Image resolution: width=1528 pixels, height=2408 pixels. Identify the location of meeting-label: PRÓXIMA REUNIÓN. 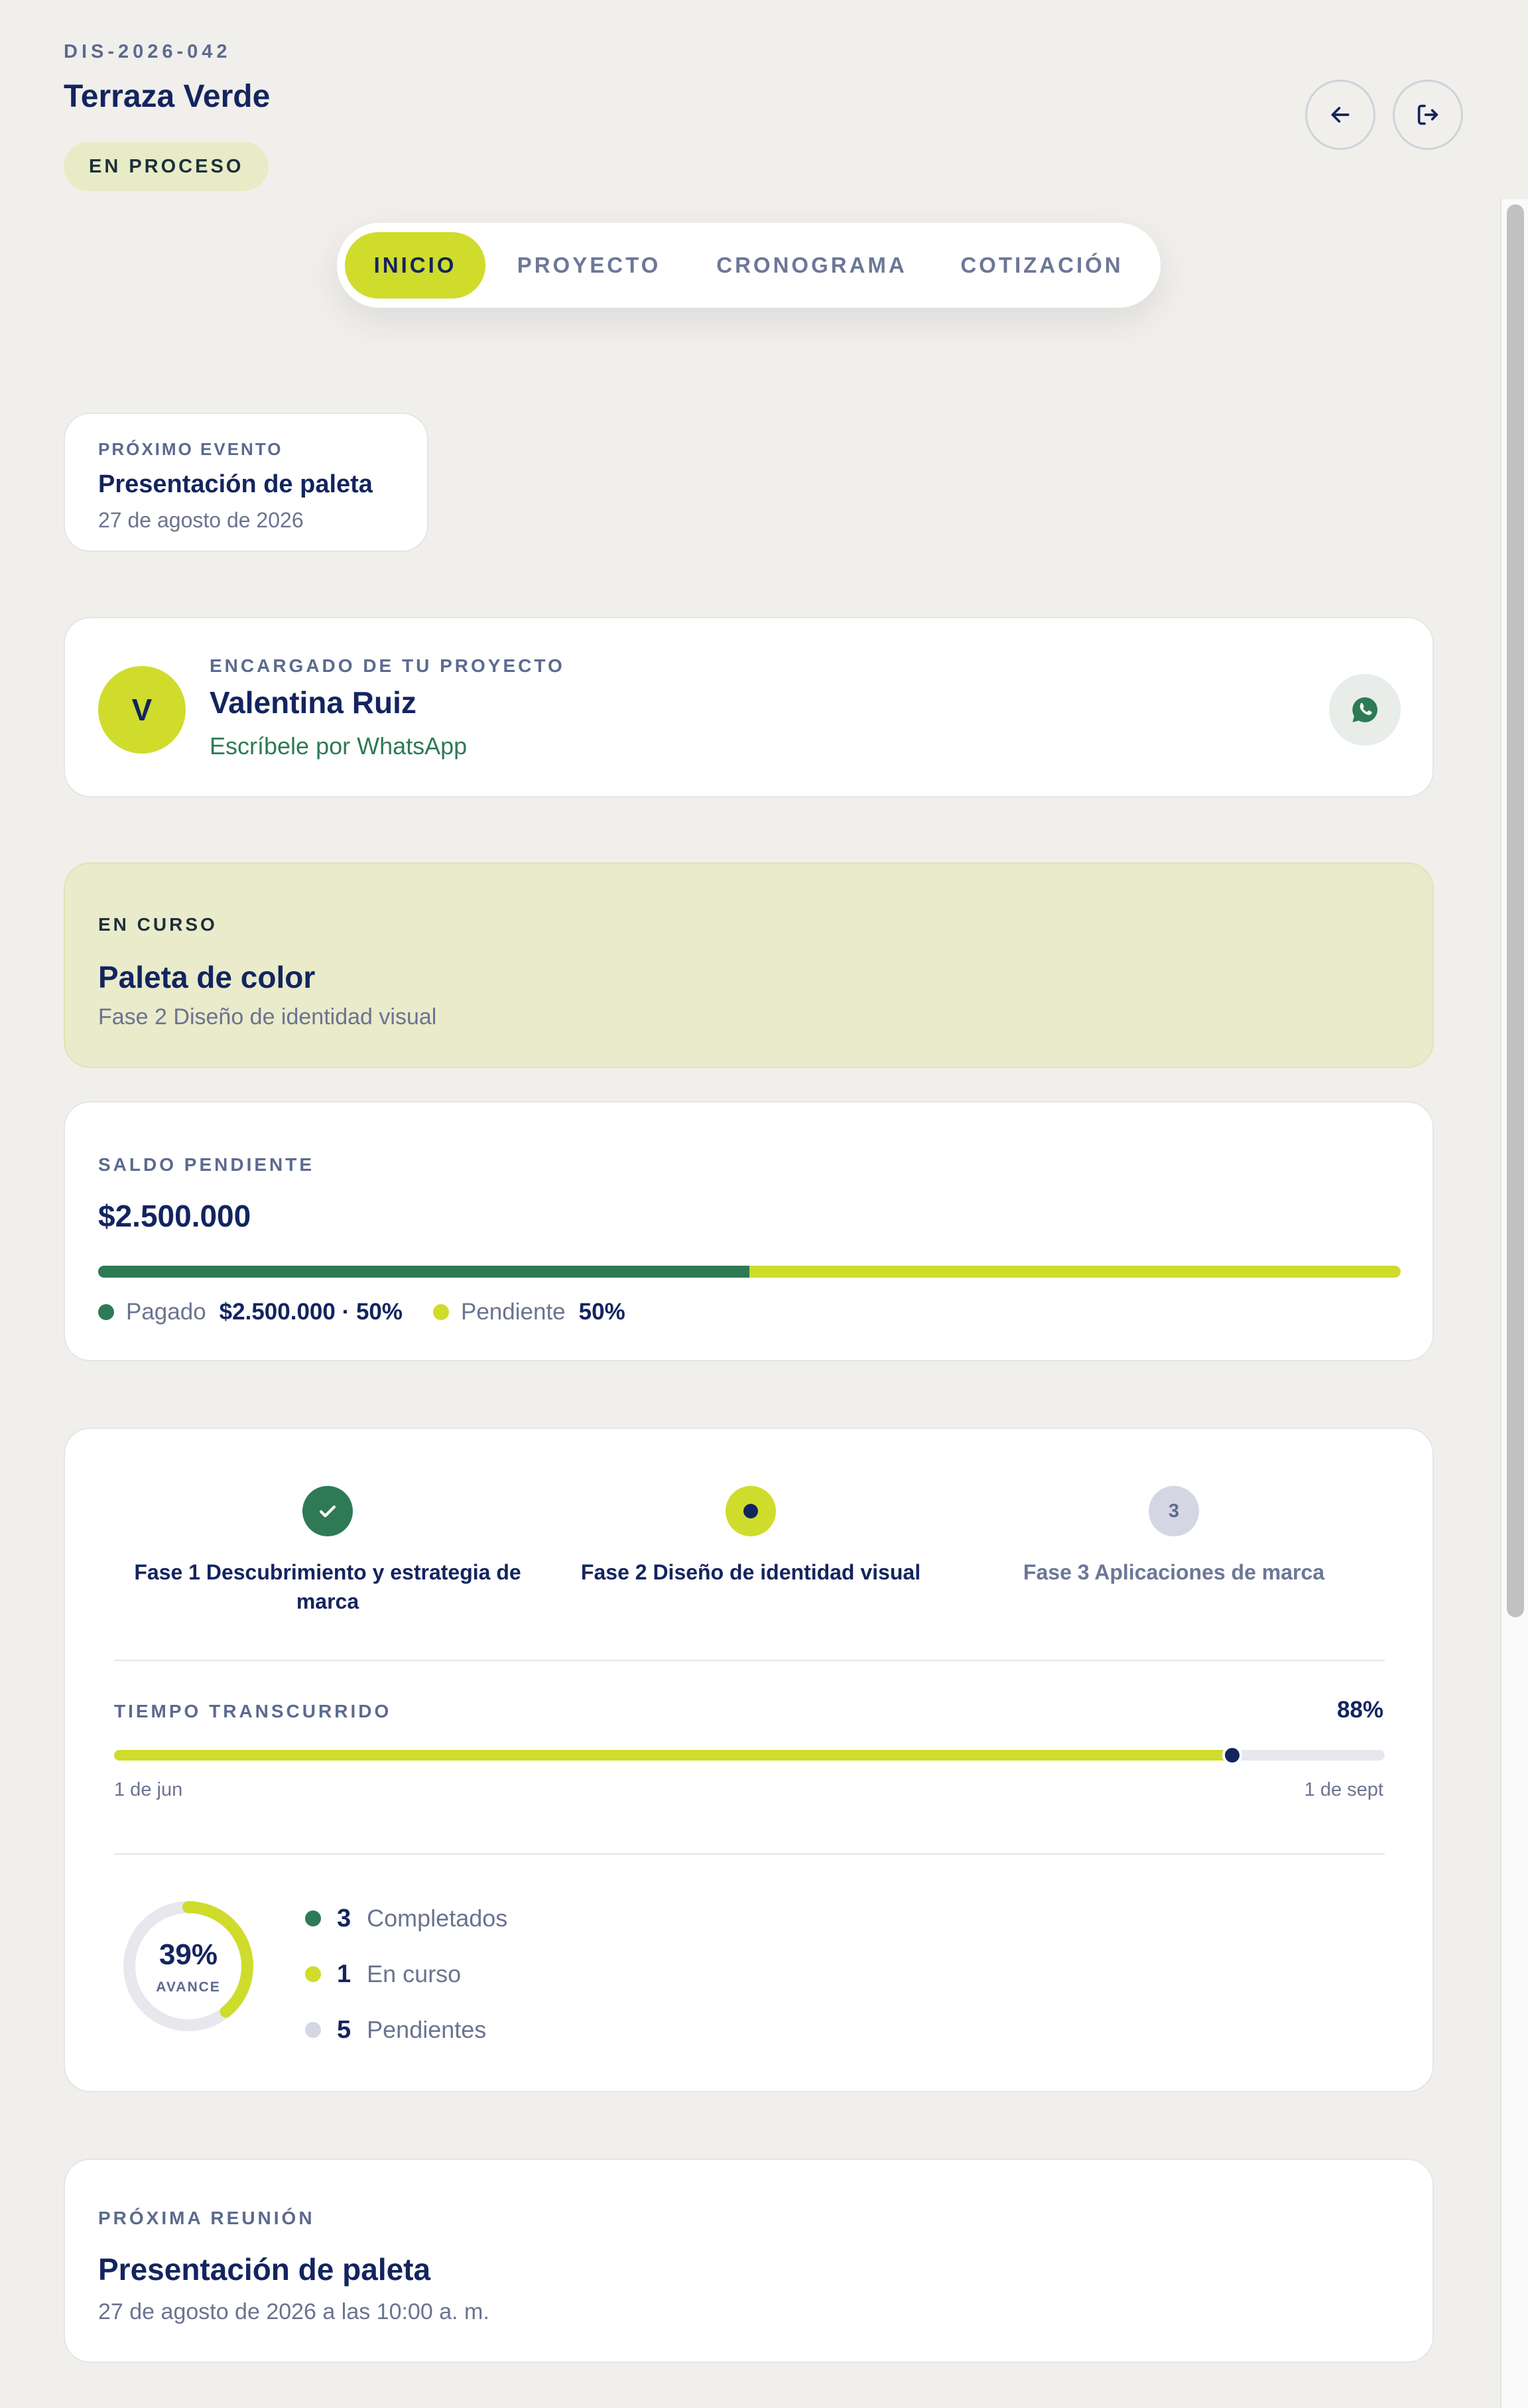
(206, 2218).